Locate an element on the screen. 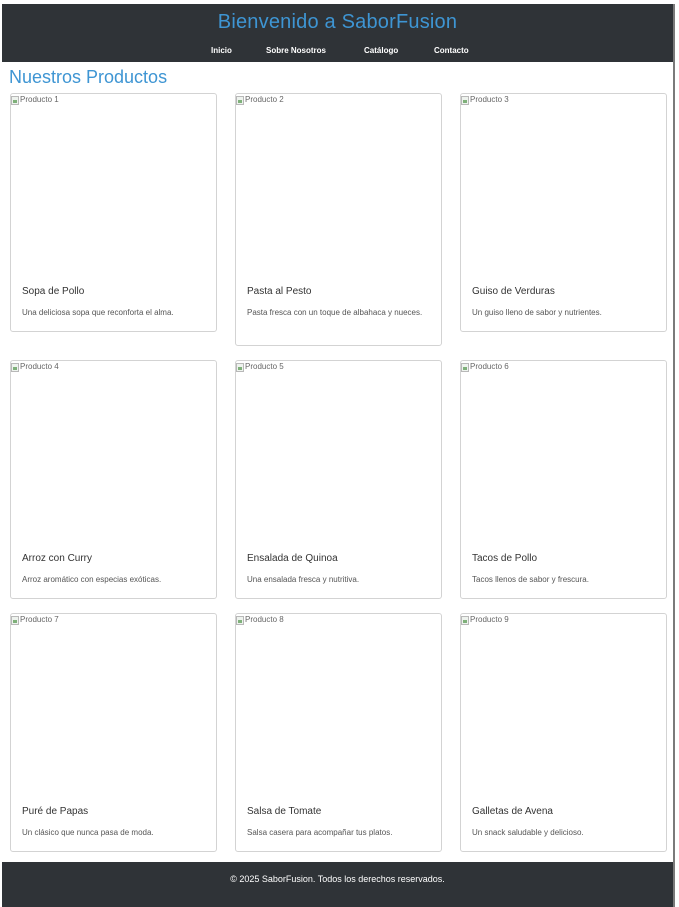 The width and height of the screenshot is (679, 907). product-name: Puré de Papas is located at coordinates (55, 811).